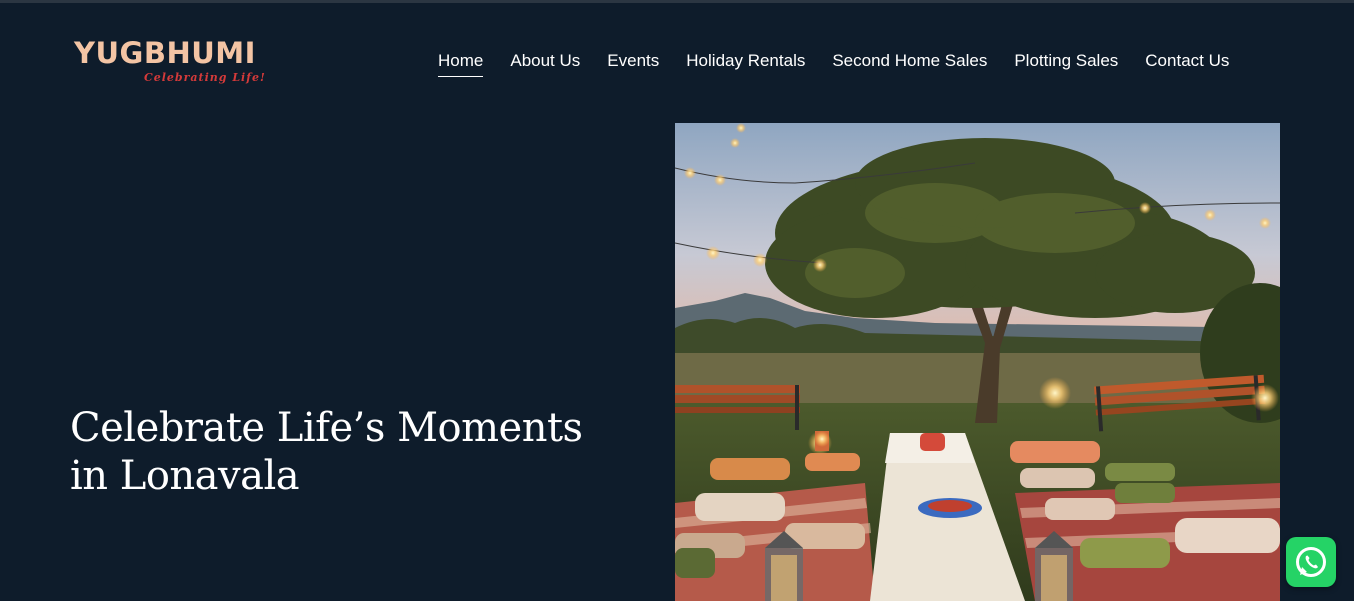 This screenshot has width=1354, height=601. Describe the element at coordinates (461, 63) in the screenshot. I see `nav-item-home: Home` at that location.